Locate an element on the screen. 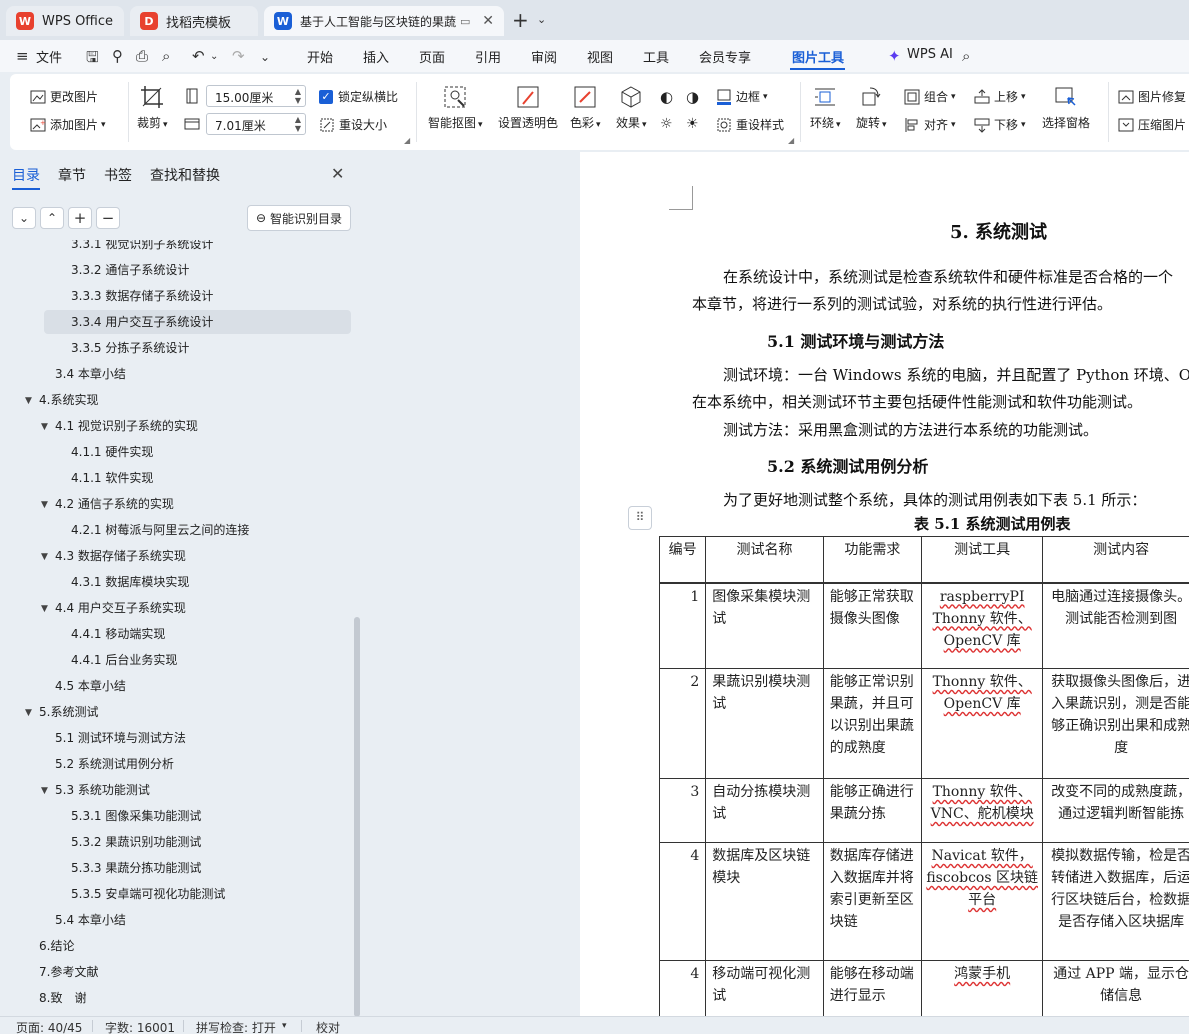  menu-references: 引用 is located at coordinates (488, 56).